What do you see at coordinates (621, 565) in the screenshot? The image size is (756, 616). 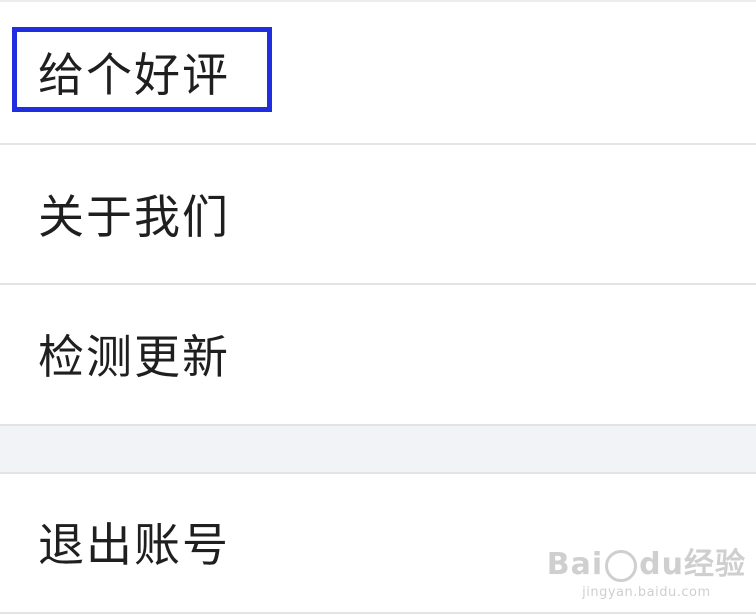 I see `paw-icon` at bounding box center [621, 565].